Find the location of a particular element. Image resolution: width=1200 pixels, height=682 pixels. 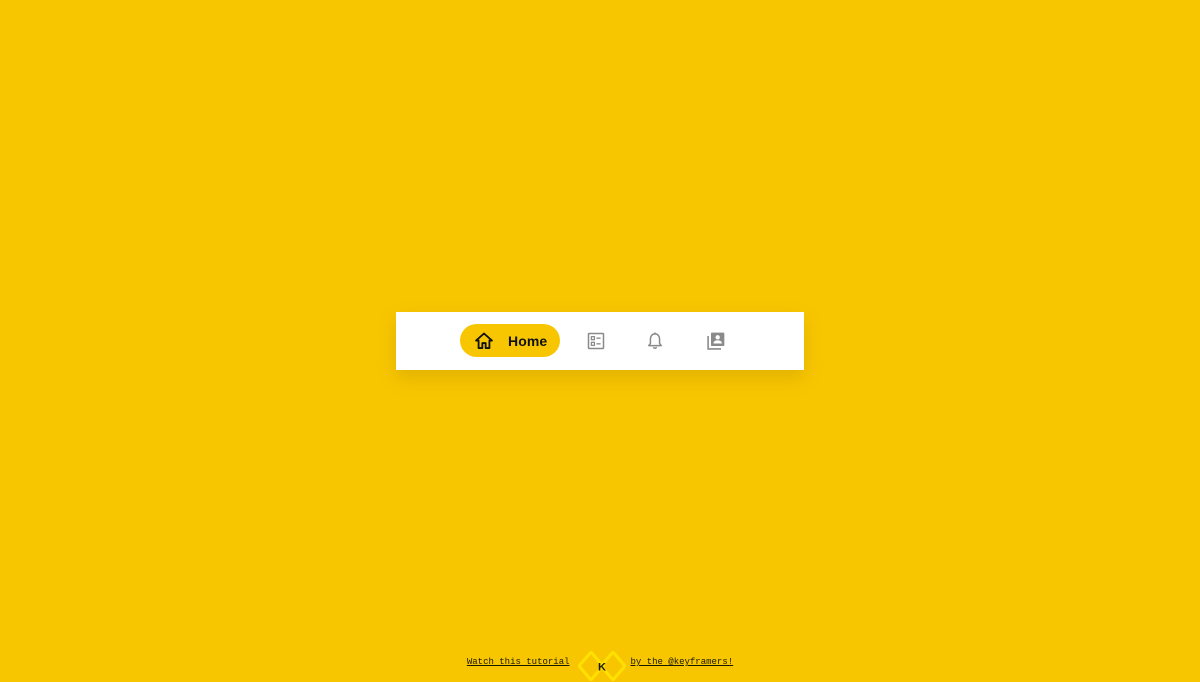

keyframers-logo-icon: K is located at coordinates (601, 666).